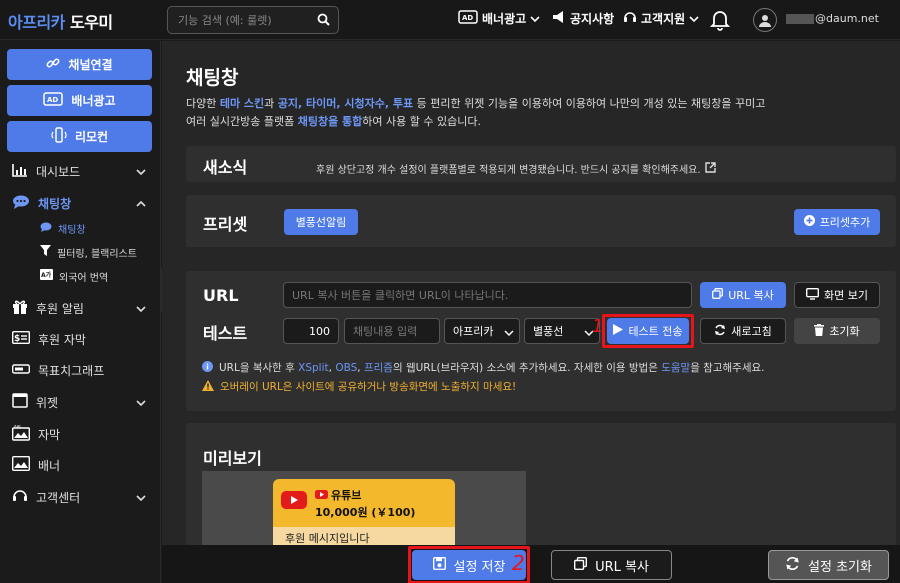 The height and width of the screenshot is (583, 900). What do you see at coordinates (562, 331) in the screenshot?
I see `alert-type-select: 별풍선` at bounding box center [562, 331].